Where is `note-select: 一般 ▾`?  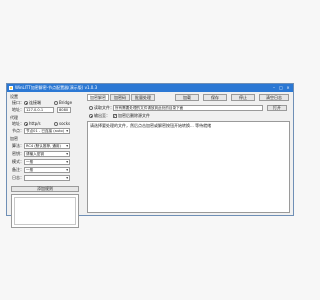
note-select: 一般 ▾ is located at coordinates (47, 170).